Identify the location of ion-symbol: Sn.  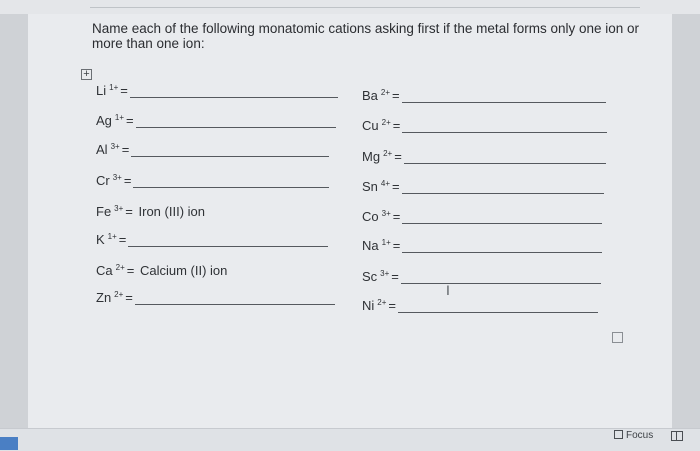
(370, 186).